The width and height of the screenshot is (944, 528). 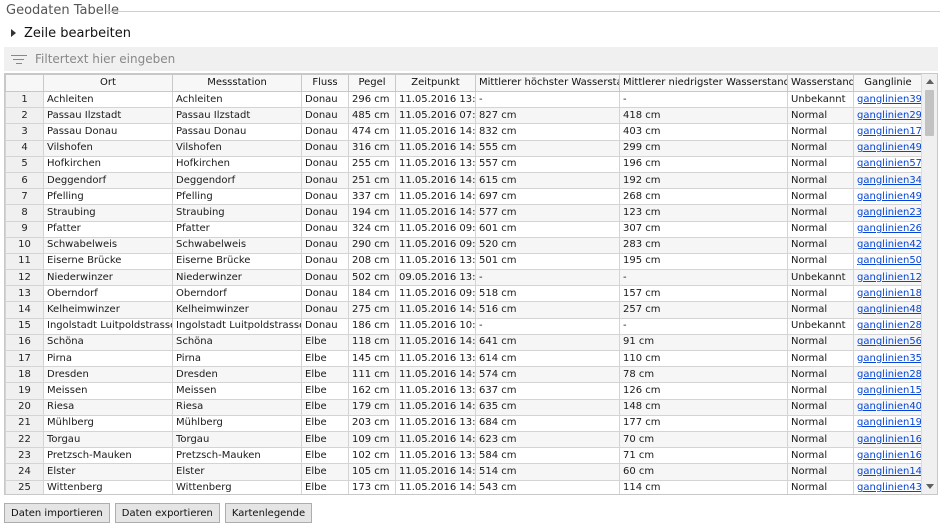 I want to click on row-number: 20, so click(x=24, y=407).